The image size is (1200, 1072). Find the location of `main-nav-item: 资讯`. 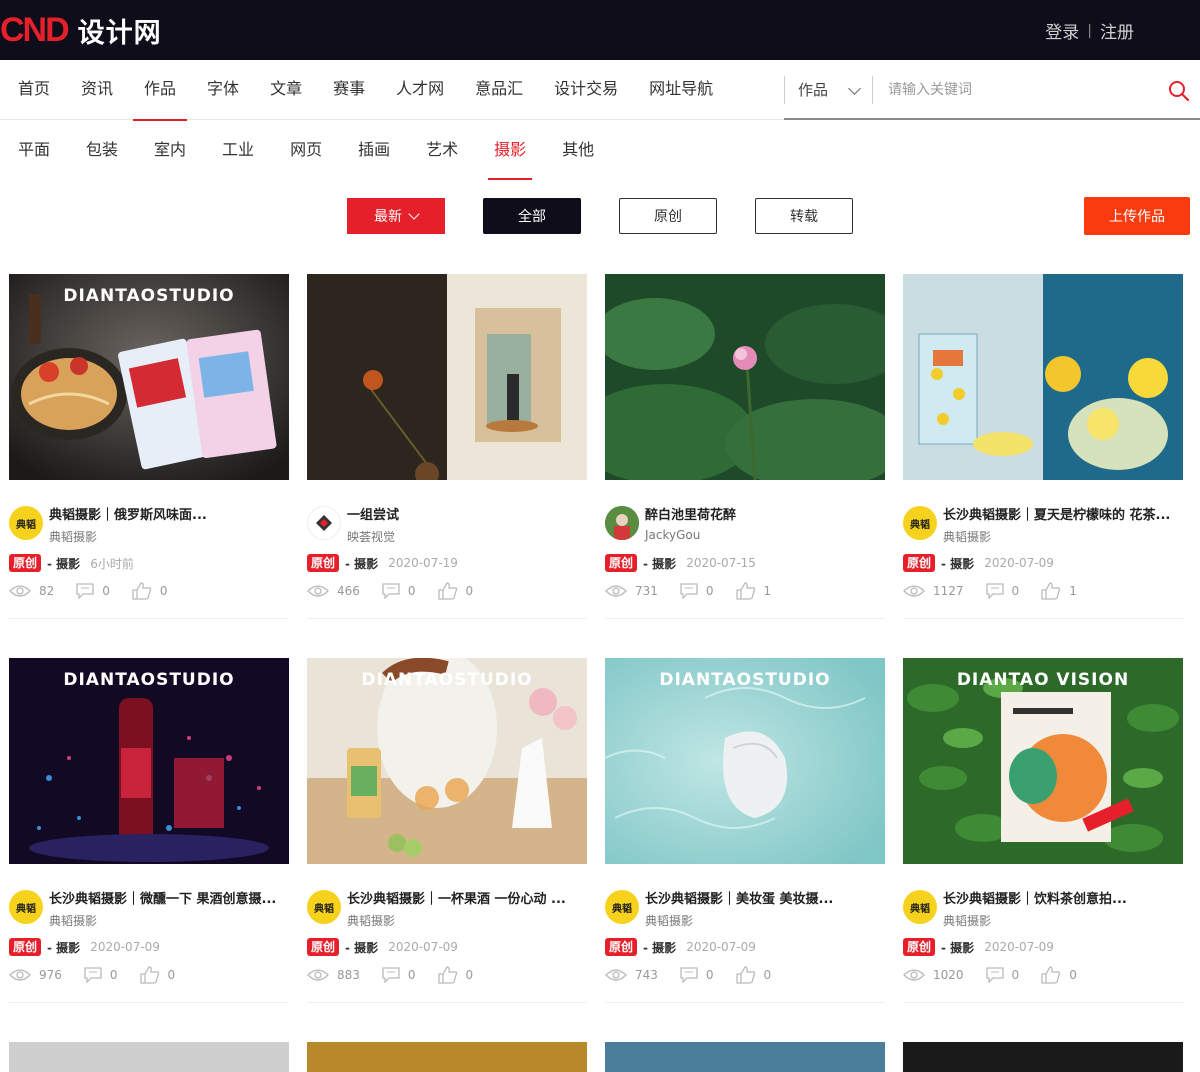

main-nav-item: 资讯 is located at coordinates (97, 90).